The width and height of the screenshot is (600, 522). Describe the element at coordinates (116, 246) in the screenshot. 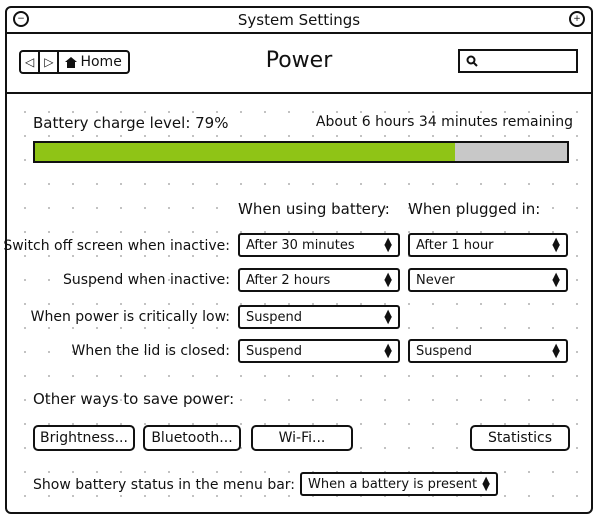

I see `row-label-screen-off: Switch off screen when inactive:` at that location.